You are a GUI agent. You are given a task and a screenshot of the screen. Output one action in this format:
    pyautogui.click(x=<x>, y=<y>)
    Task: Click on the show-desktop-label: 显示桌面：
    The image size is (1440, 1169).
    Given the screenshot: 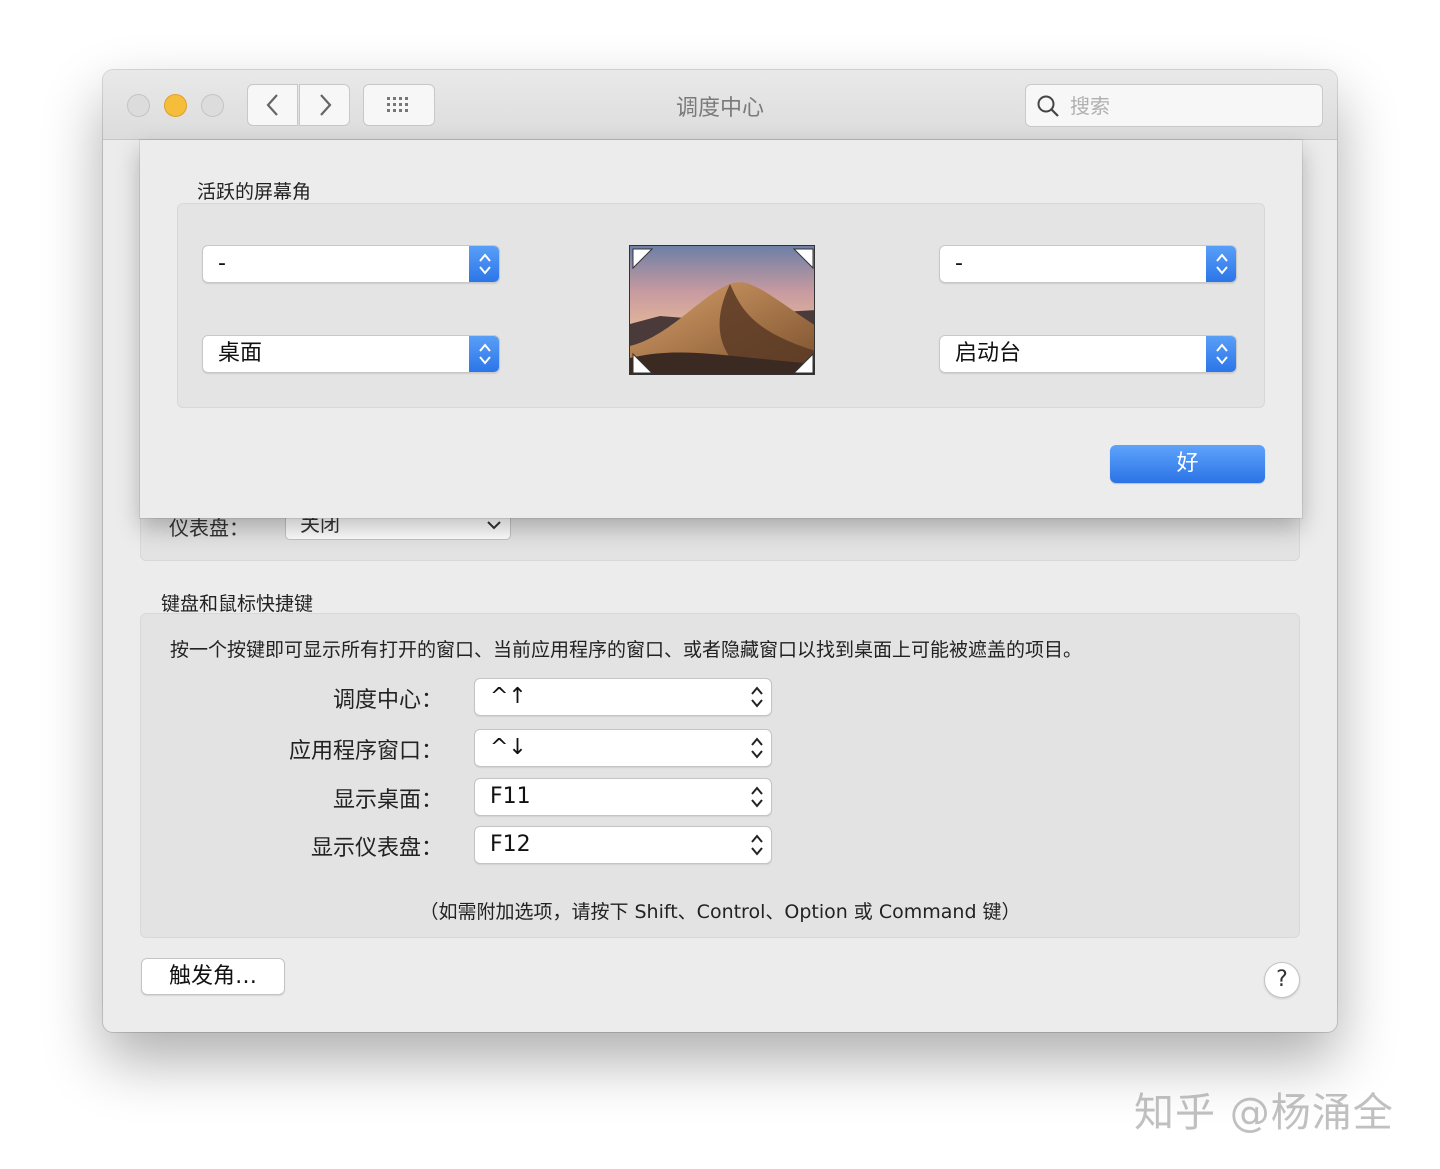 What is the action you would take?
    pyautogui.click(x=387, y=800)
    